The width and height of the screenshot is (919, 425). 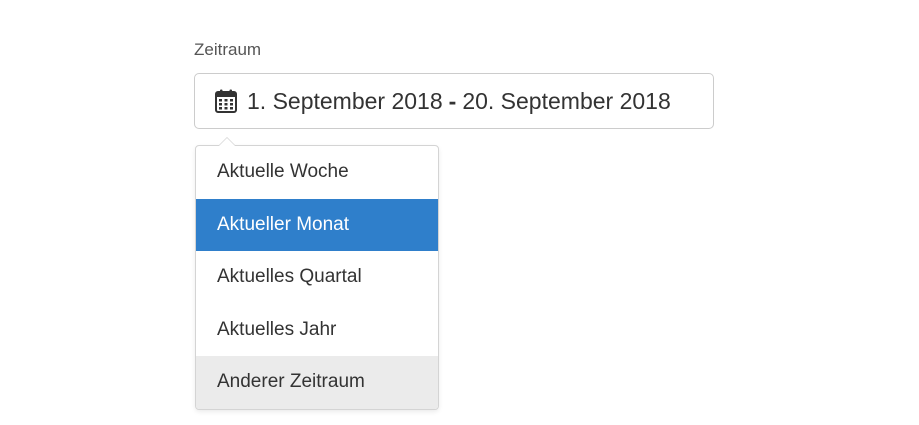 What do you see at coordinates (317, 382) in the screenshot?
I see `menu-item-custom-range: Anderer Zeitraum` at bounding box center [317, 382].